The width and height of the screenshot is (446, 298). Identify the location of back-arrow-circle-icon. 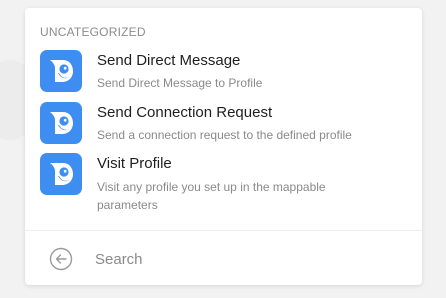
(61, 259).